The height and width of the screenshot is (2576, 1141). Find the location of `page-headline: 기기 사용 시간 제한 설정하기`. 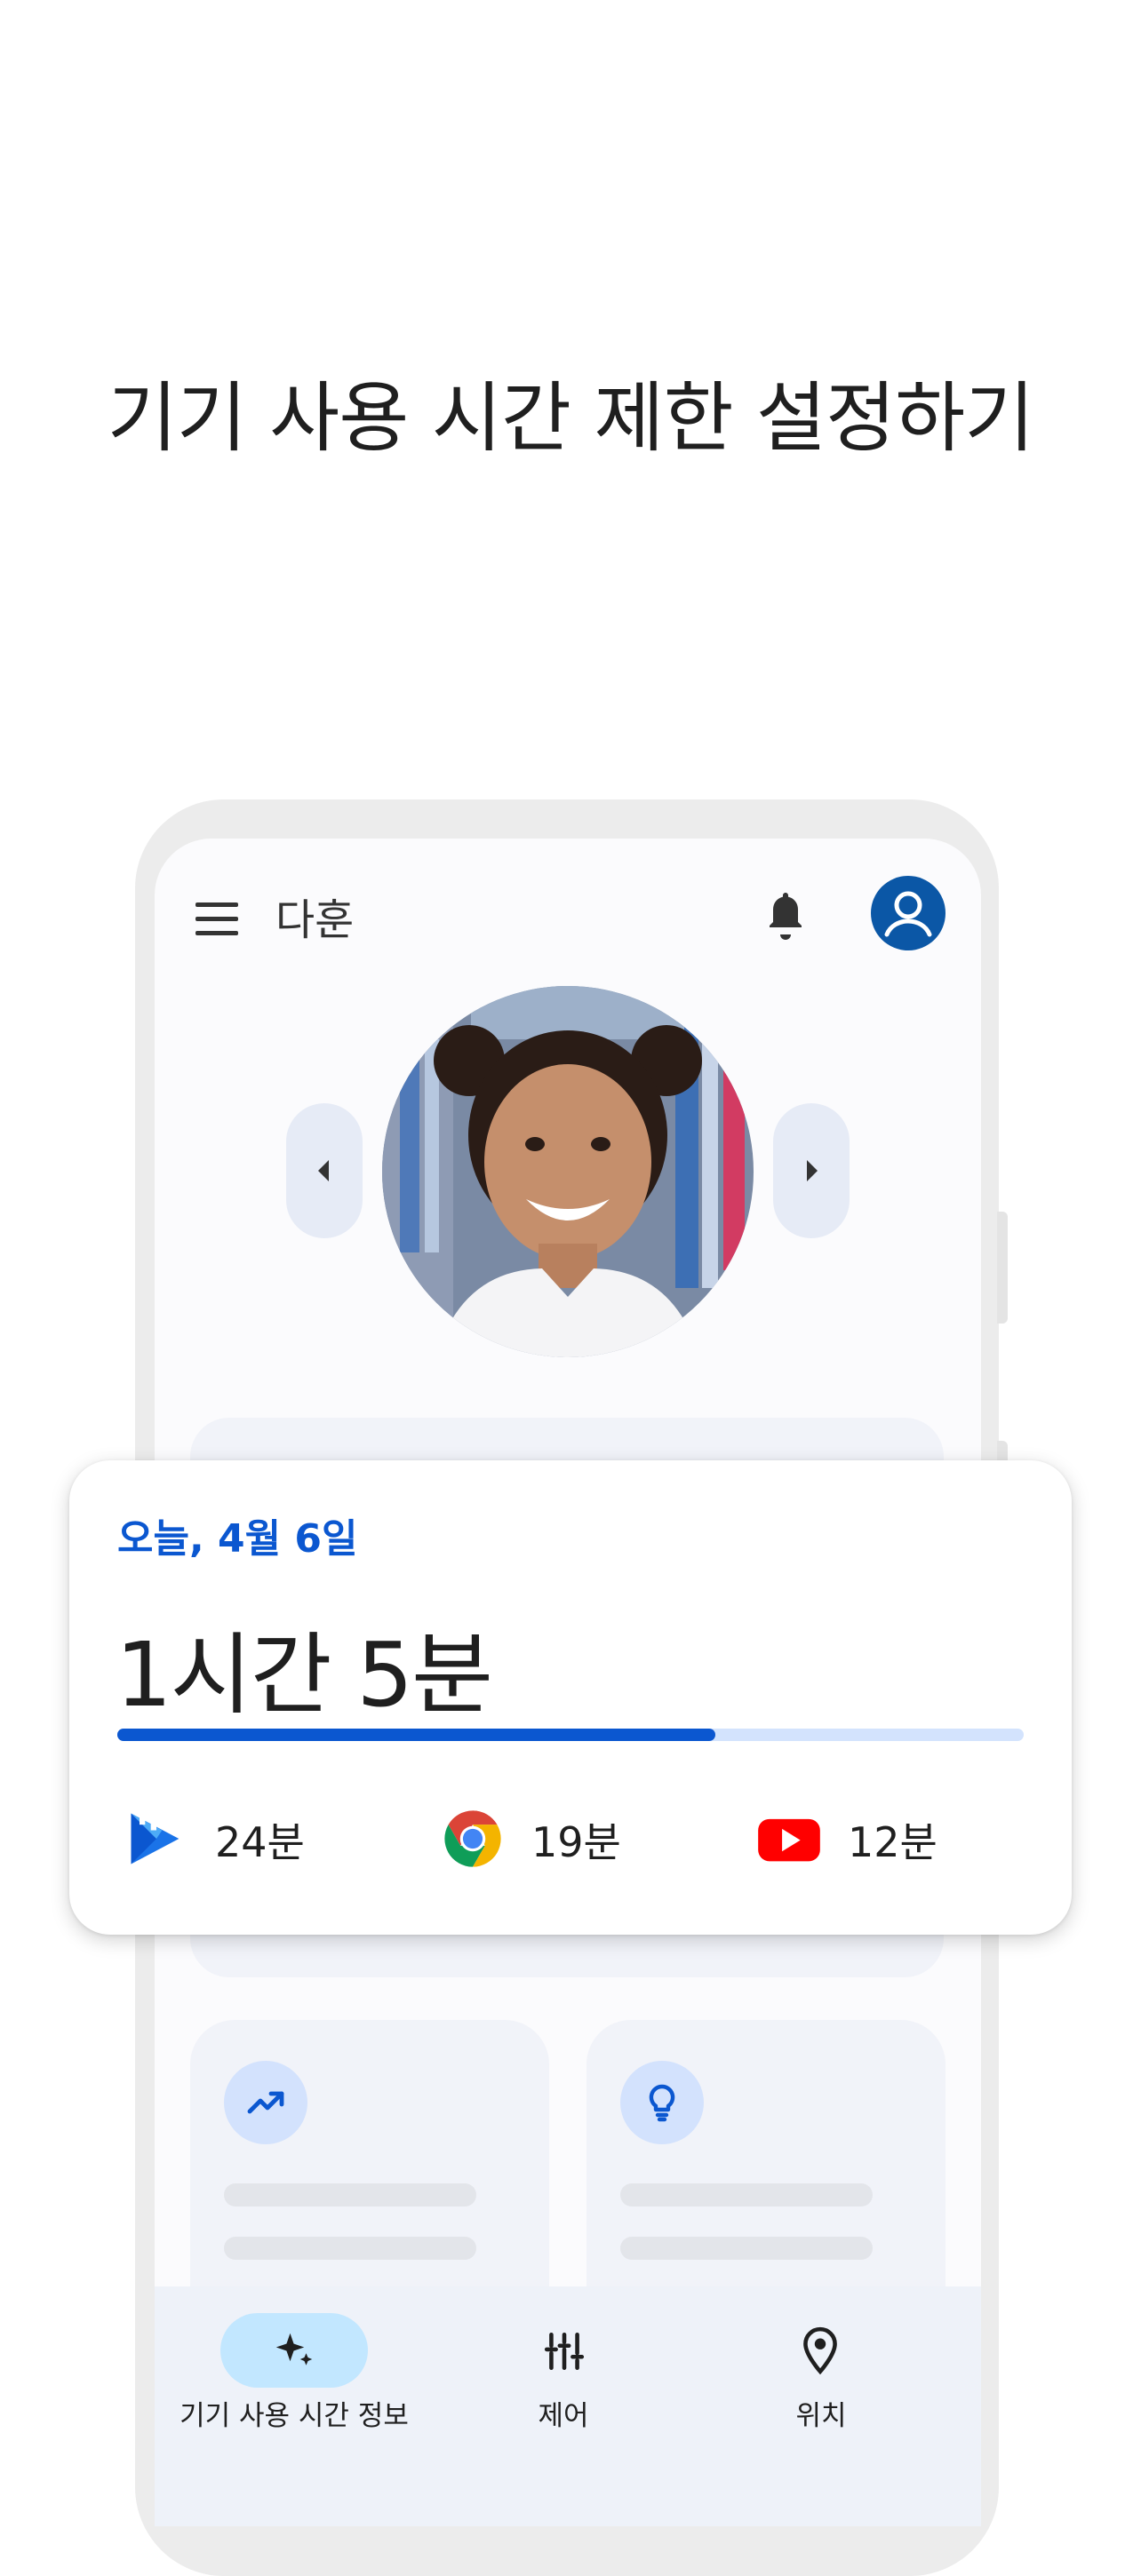

page-headline: 기기 사용 시간 제한 설정하기 is located at coordinates (571, 418).